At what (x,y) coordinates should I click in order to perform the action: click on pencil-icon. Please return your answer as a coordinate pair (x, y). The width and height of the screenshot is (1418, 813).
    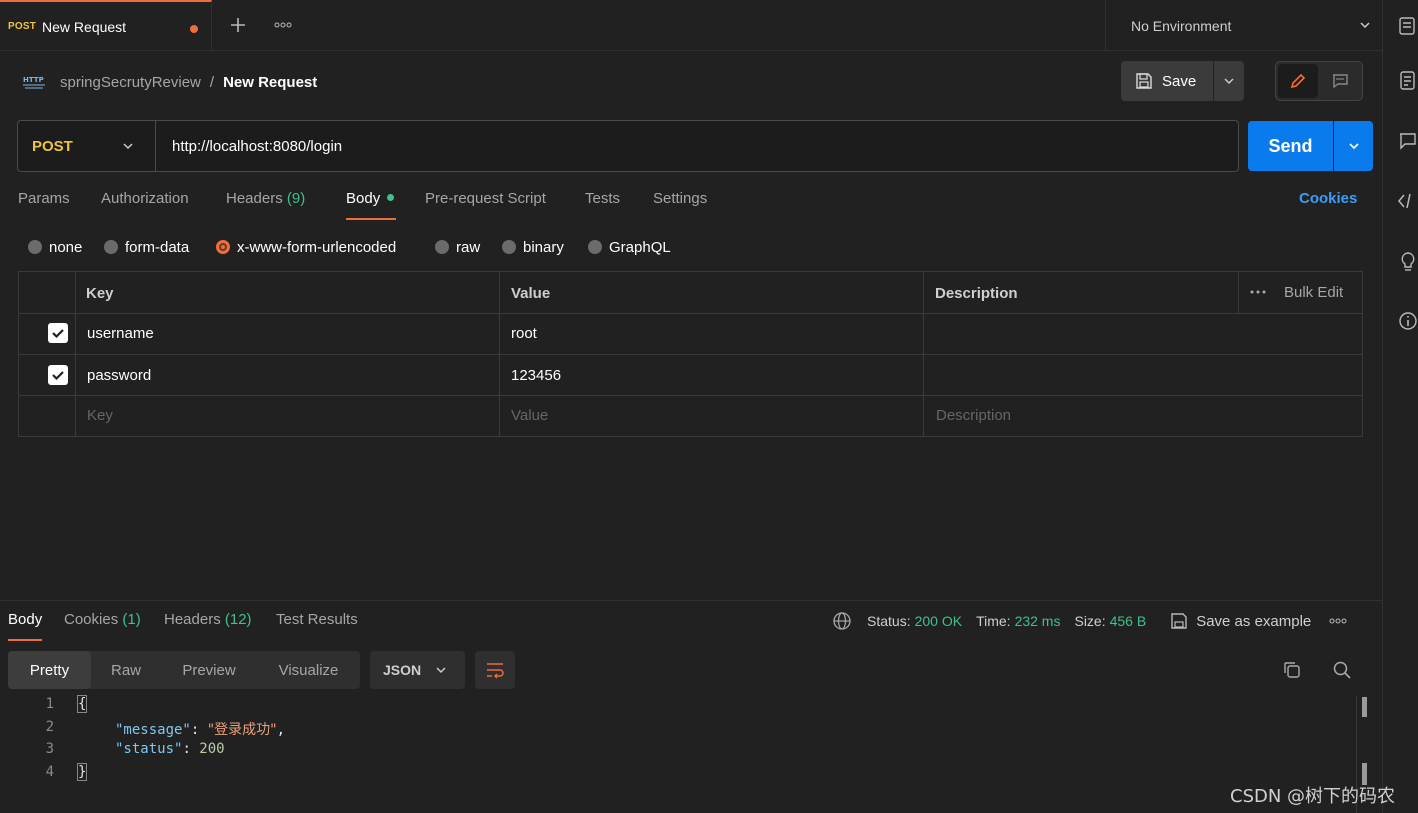
    Looking at the image, I should click on (1298, 81).